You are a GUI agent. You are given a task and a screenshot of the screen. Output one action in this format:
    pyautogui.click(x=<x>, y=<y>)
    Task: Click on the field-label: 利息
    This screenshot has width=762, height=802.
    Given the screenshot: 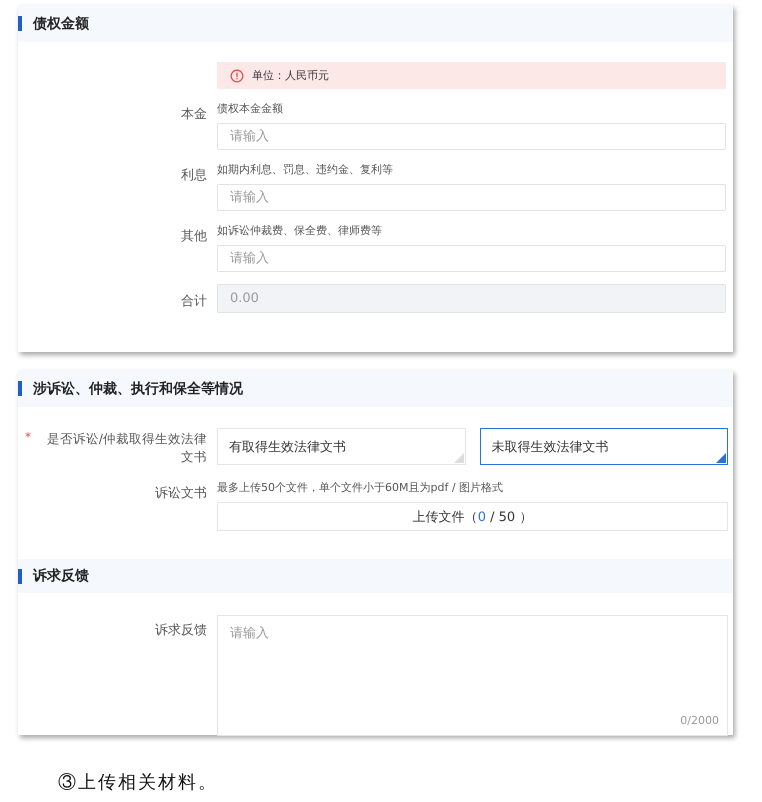 What is the action you would take?
    pyautogui.click(x=193, y=176)
    